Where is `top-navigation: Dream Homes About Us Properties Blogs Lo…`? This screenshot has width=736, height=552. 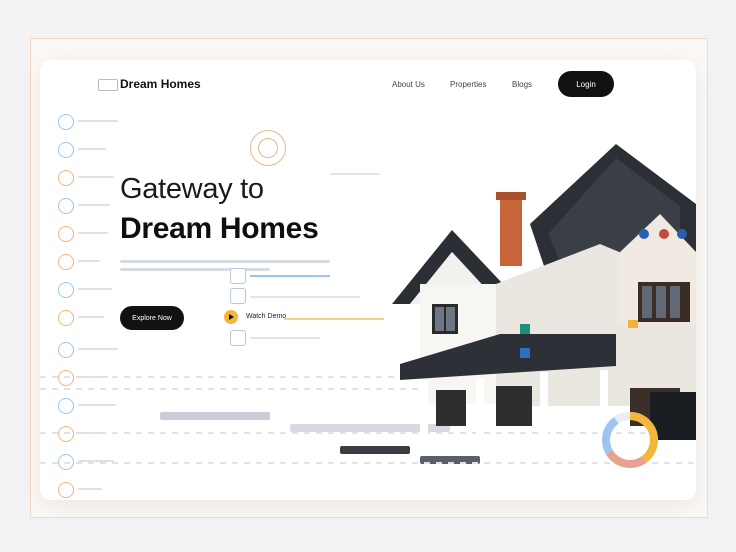
top-navigation: Dream Homes About Us Properties Blogs Lo… is located at coordinates (368, 86).